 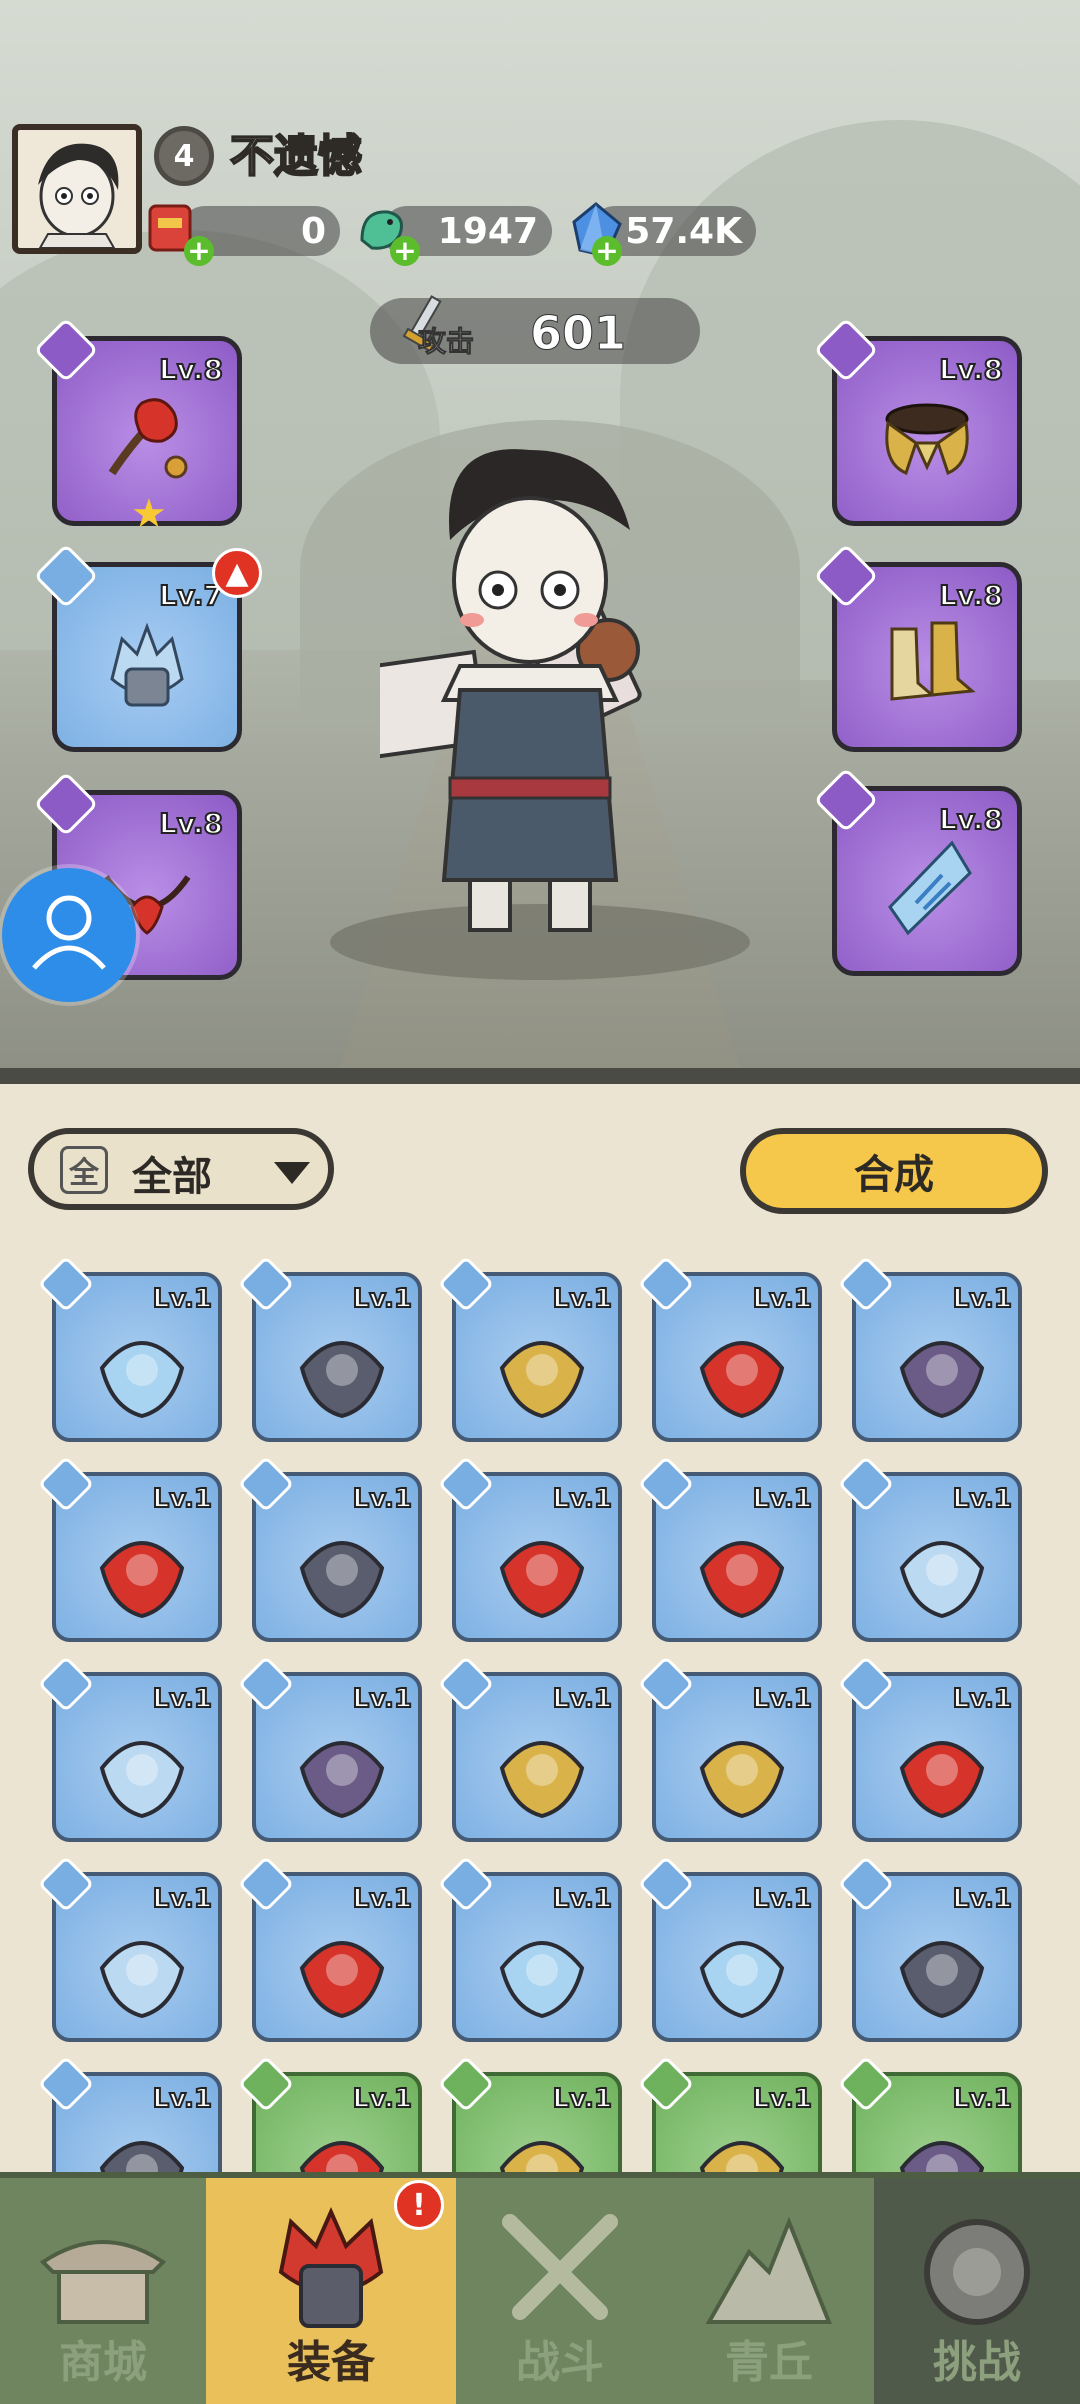 What do you see at coordinates (331, 2267) in the screenshot?
I see `equipment-icon` at bounding box center [331, 2267].